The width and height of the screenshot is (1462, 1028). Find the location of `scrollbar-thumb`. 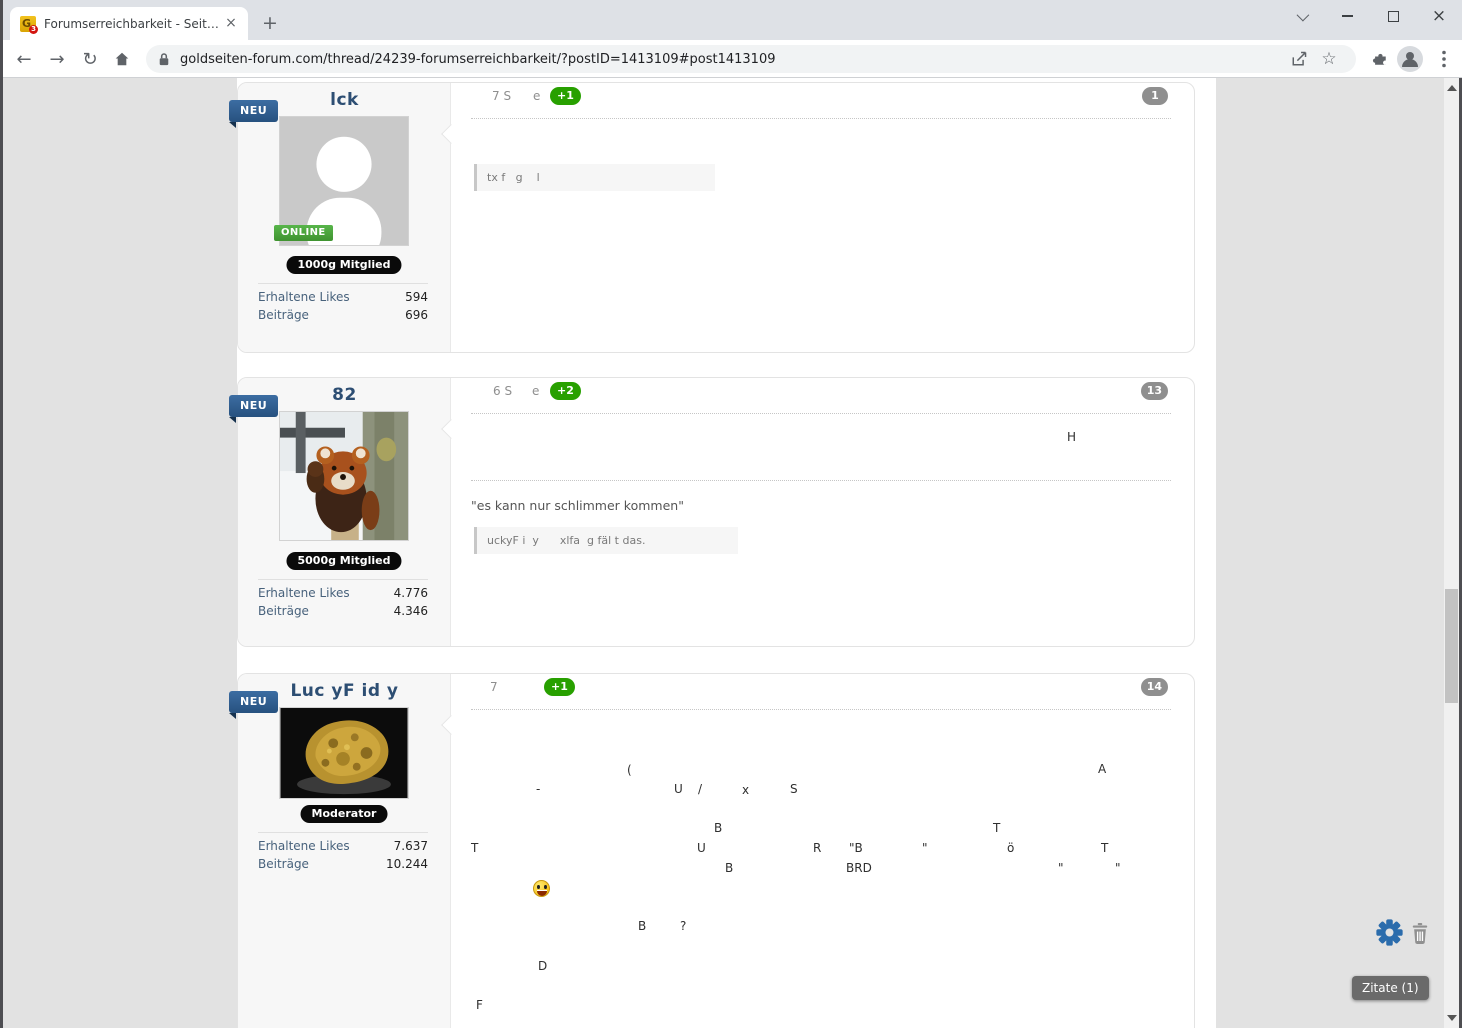

scrollbar-thumb is located at coordinates (1451, 646).